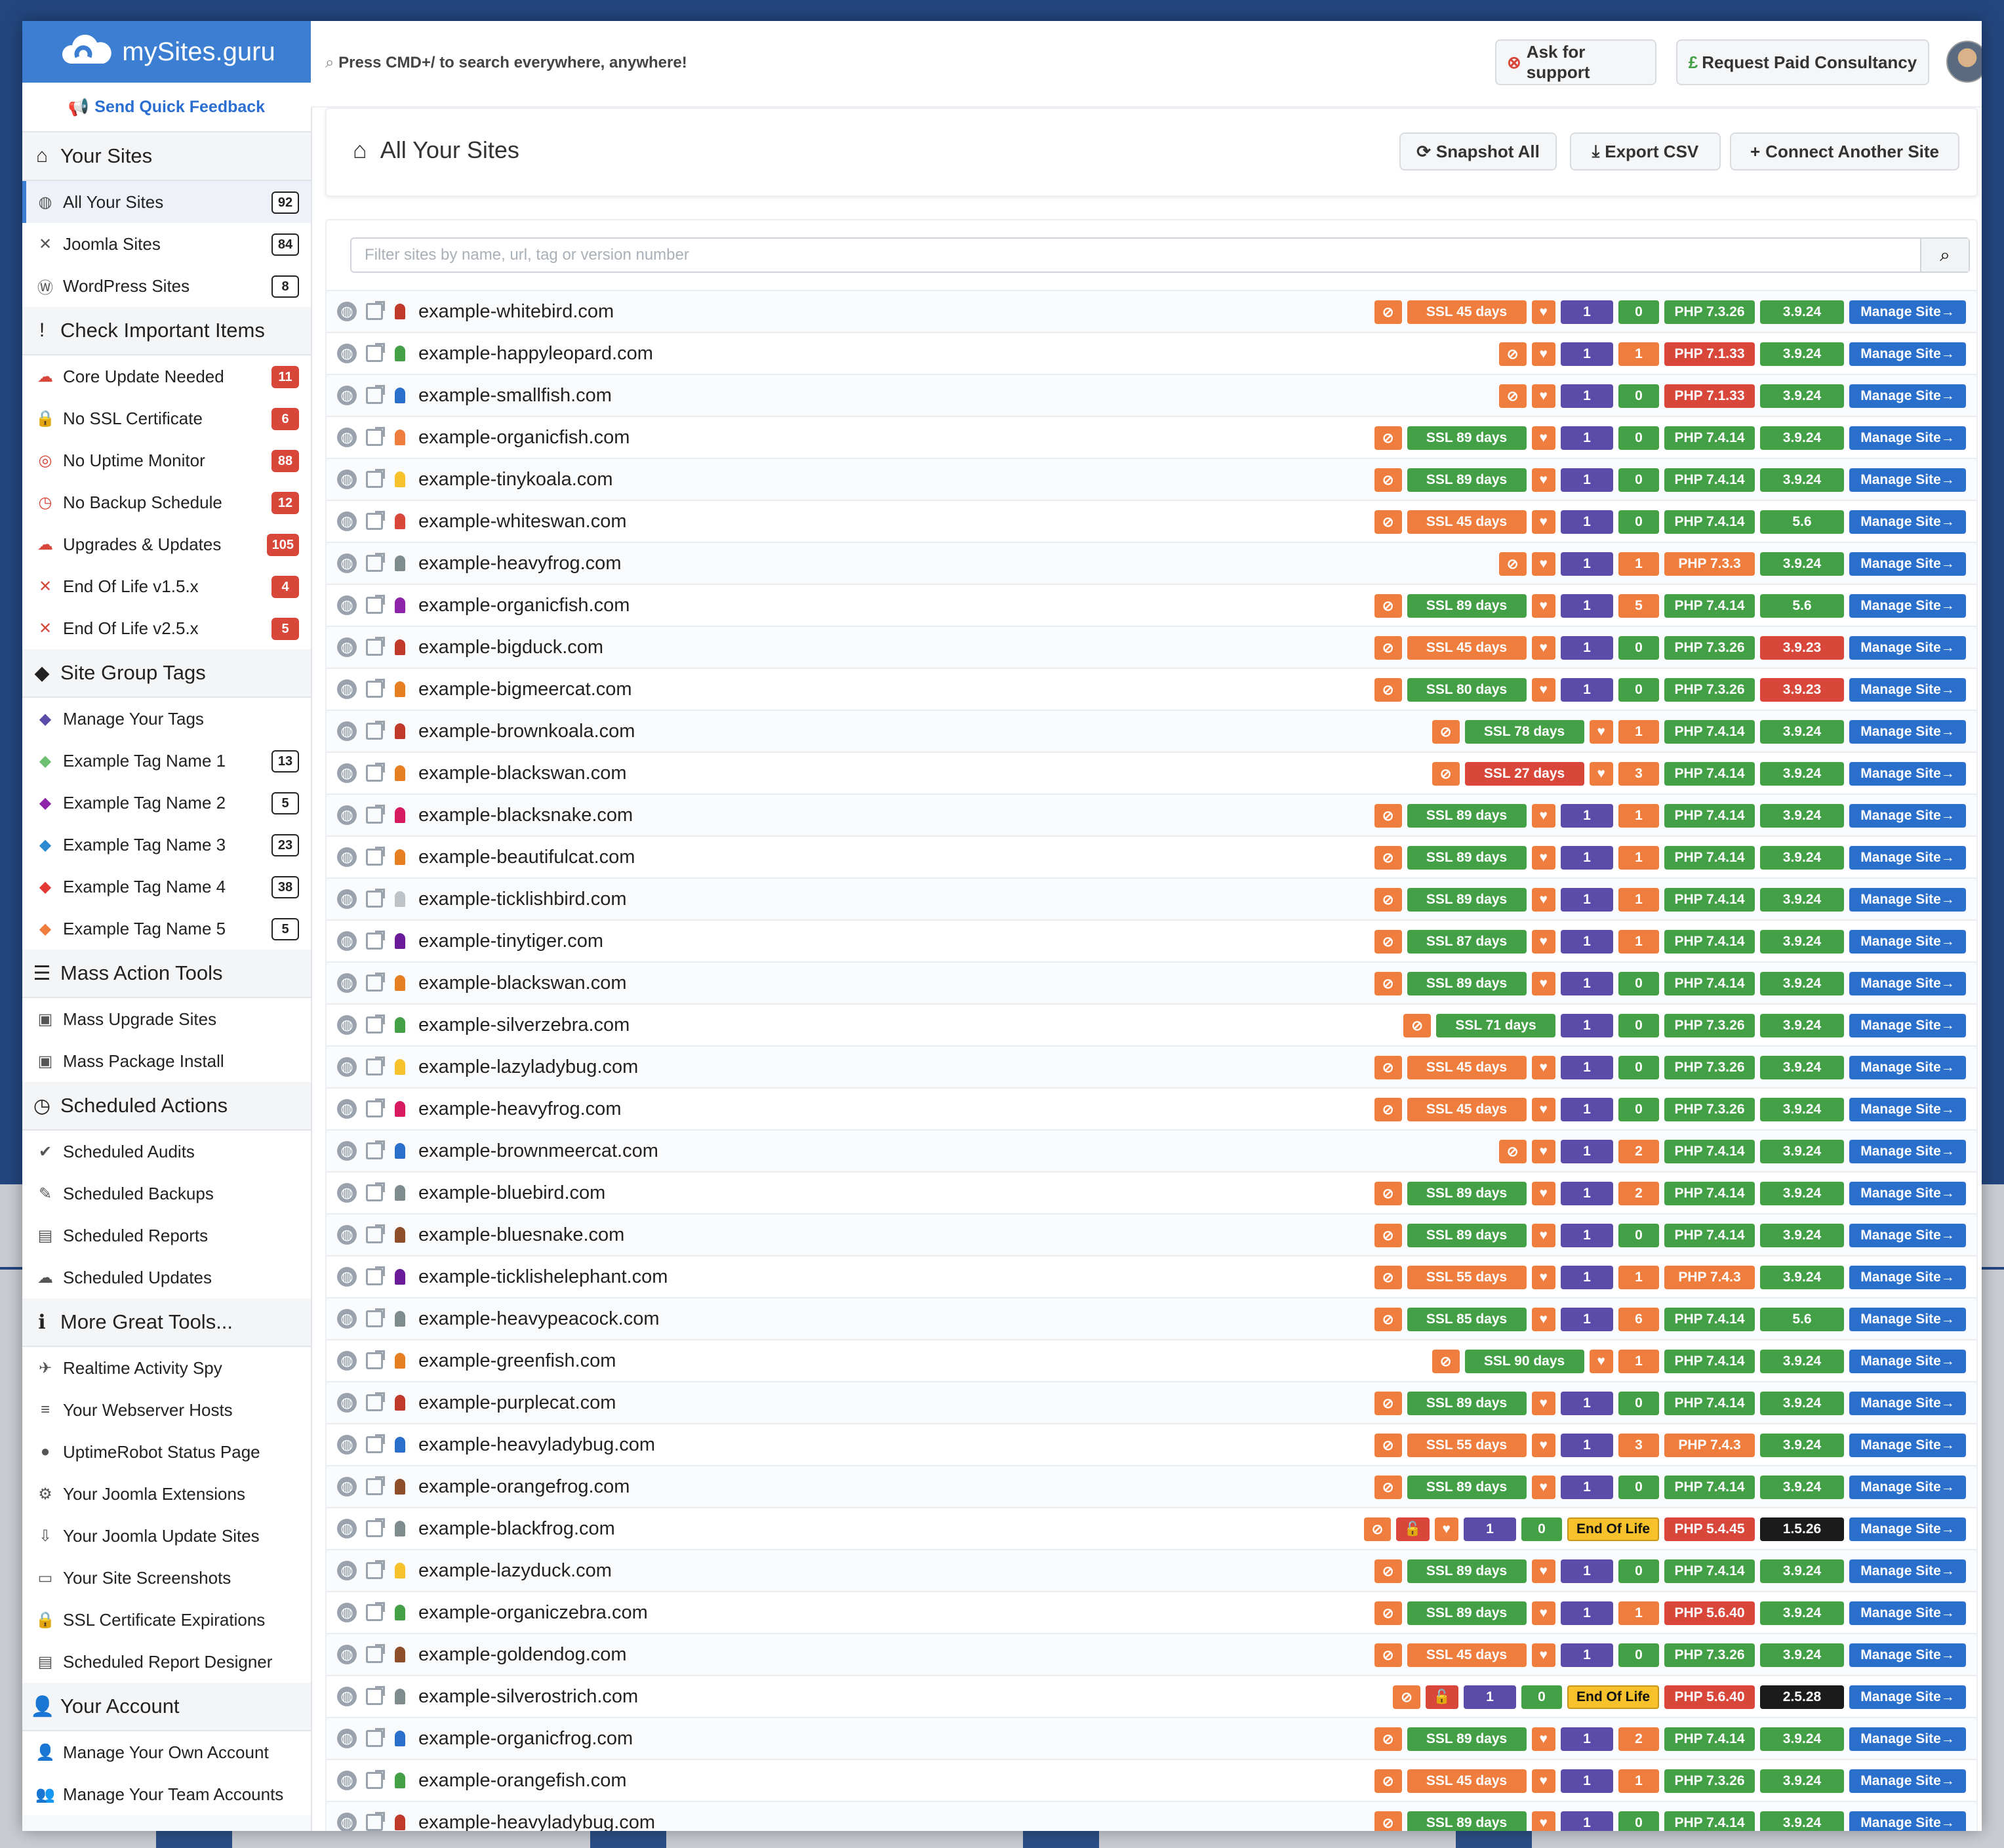 The height and width of the screenshot is (1848, 2004). I want to click on ssl-badge: SSL 85 days, so click(1467, 1319).